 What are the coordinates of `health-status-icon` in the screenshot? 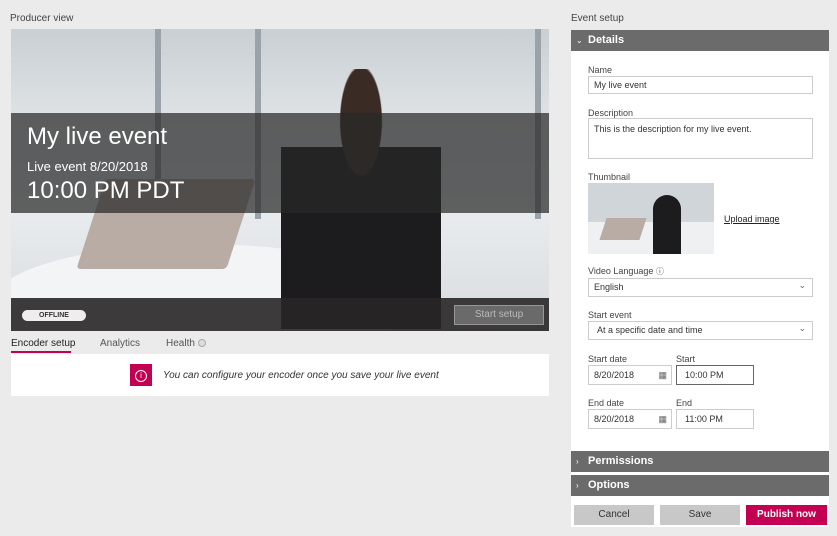 It's located at (201, 343).